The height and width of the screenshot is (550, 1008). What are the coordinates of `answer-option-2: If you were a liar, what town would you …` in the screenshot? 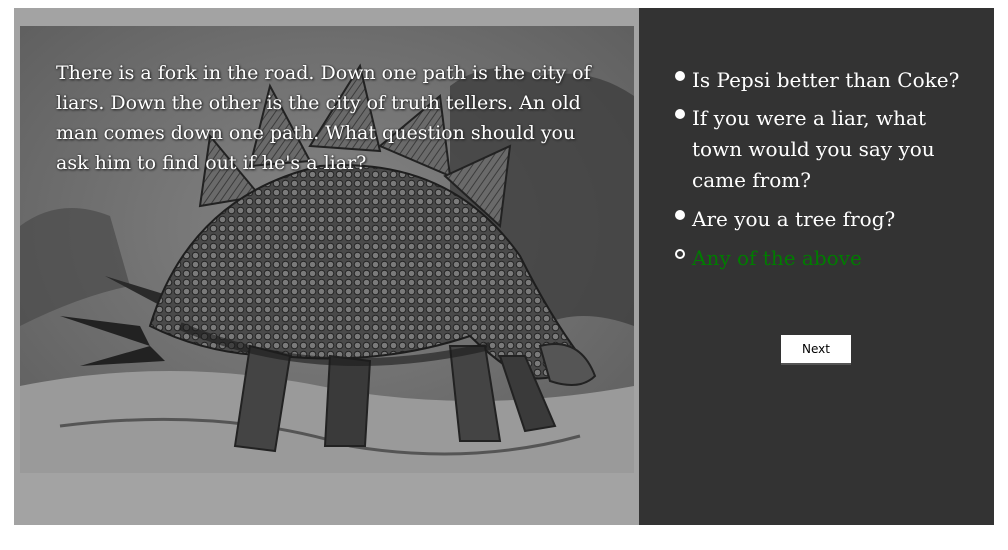 It's located at (825, 149).